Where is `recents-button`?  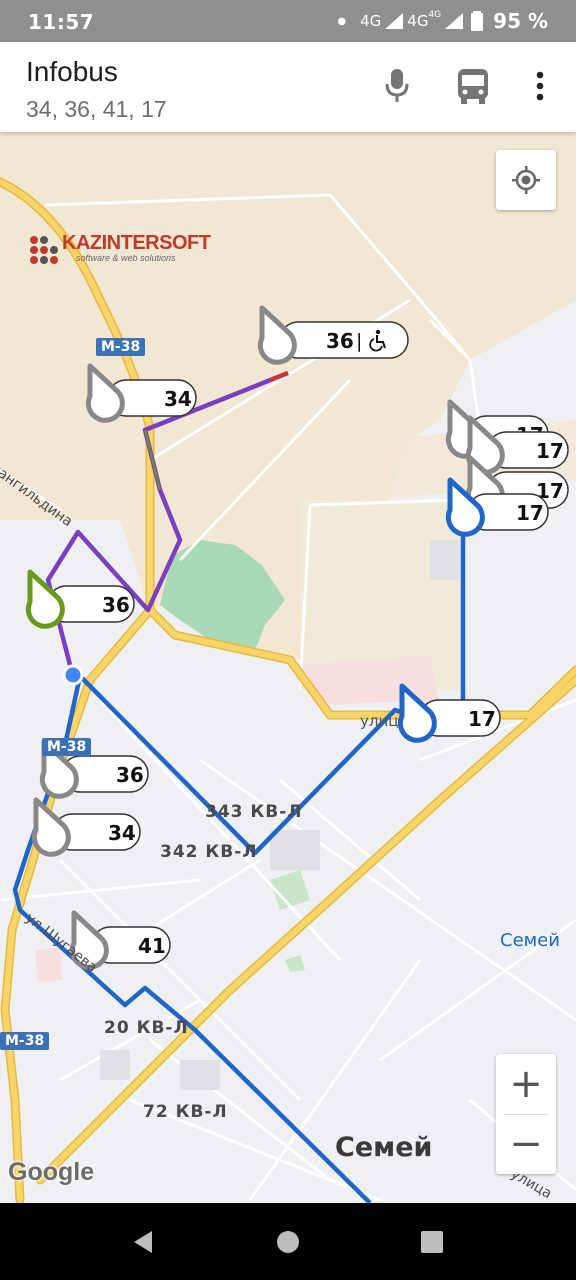 recents-button is located at coordinates (432, 1242).